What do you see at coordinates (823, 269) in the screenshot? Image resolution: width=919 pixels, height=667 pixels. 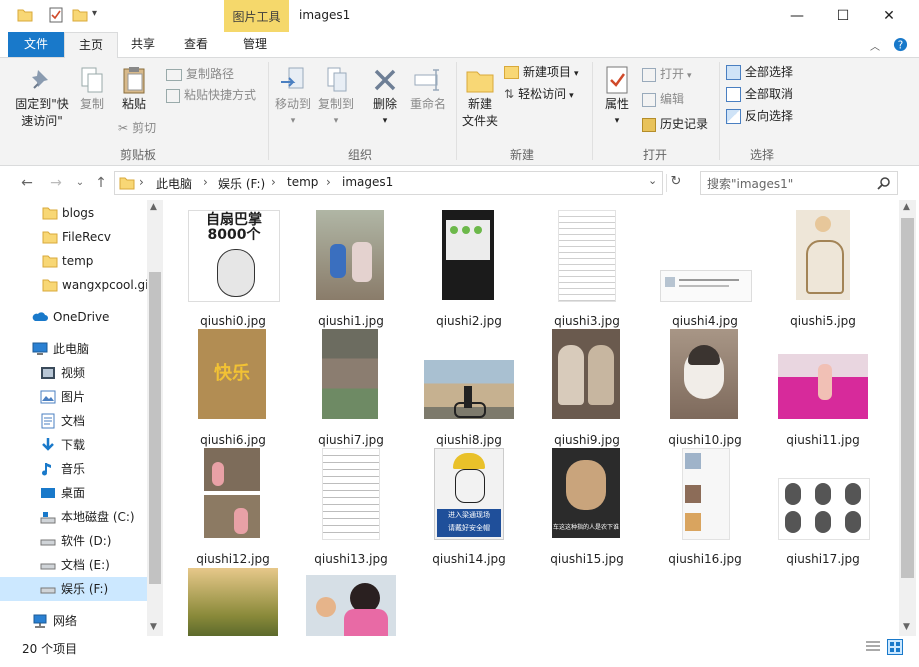 I see `file-item: qiushi5.jpg` at bounding box center [823, 269].